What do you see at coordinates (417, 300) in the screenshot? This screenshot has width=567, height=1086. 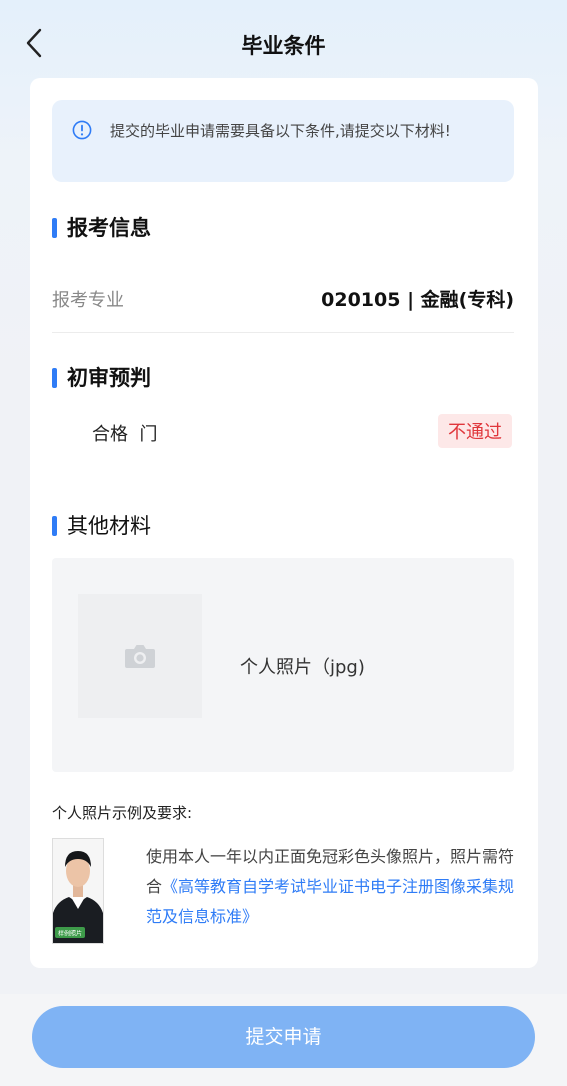 I see `major-value: 020105 | 金融(专科)` at bounding box center [417, 300].